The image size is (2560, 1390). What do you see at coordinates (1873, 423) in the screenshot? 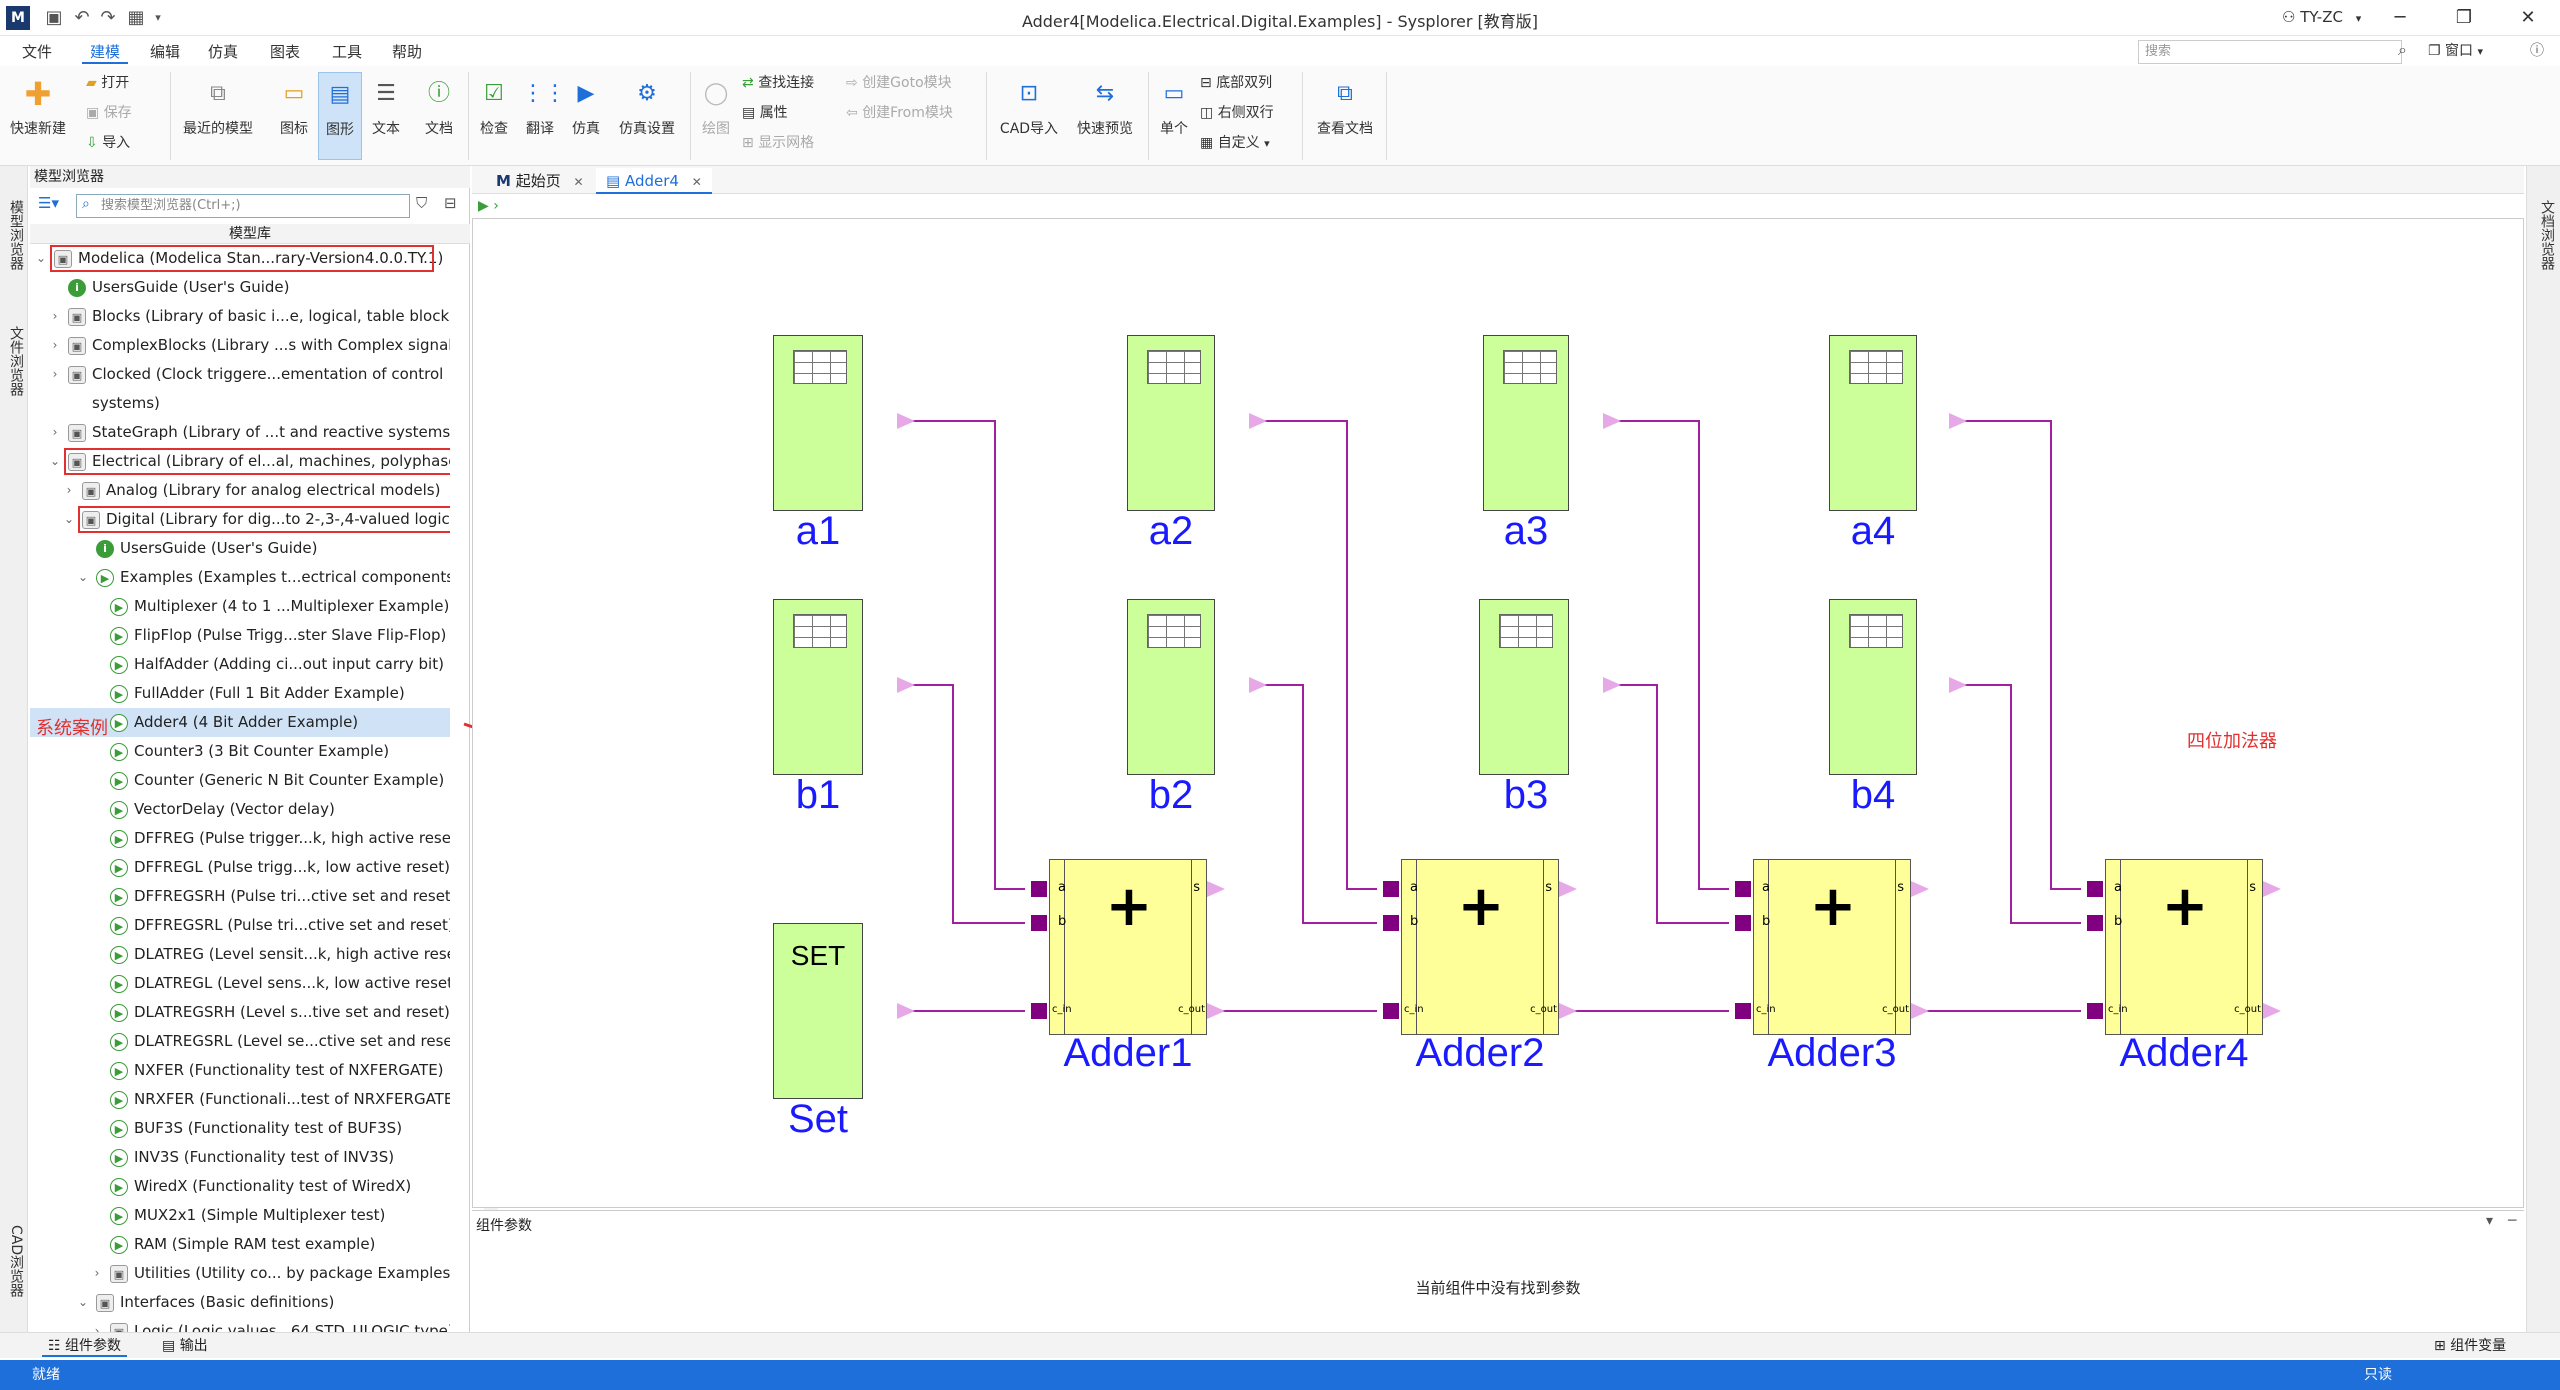
I see `input-block-a4` at bounding box center [1873, 423].